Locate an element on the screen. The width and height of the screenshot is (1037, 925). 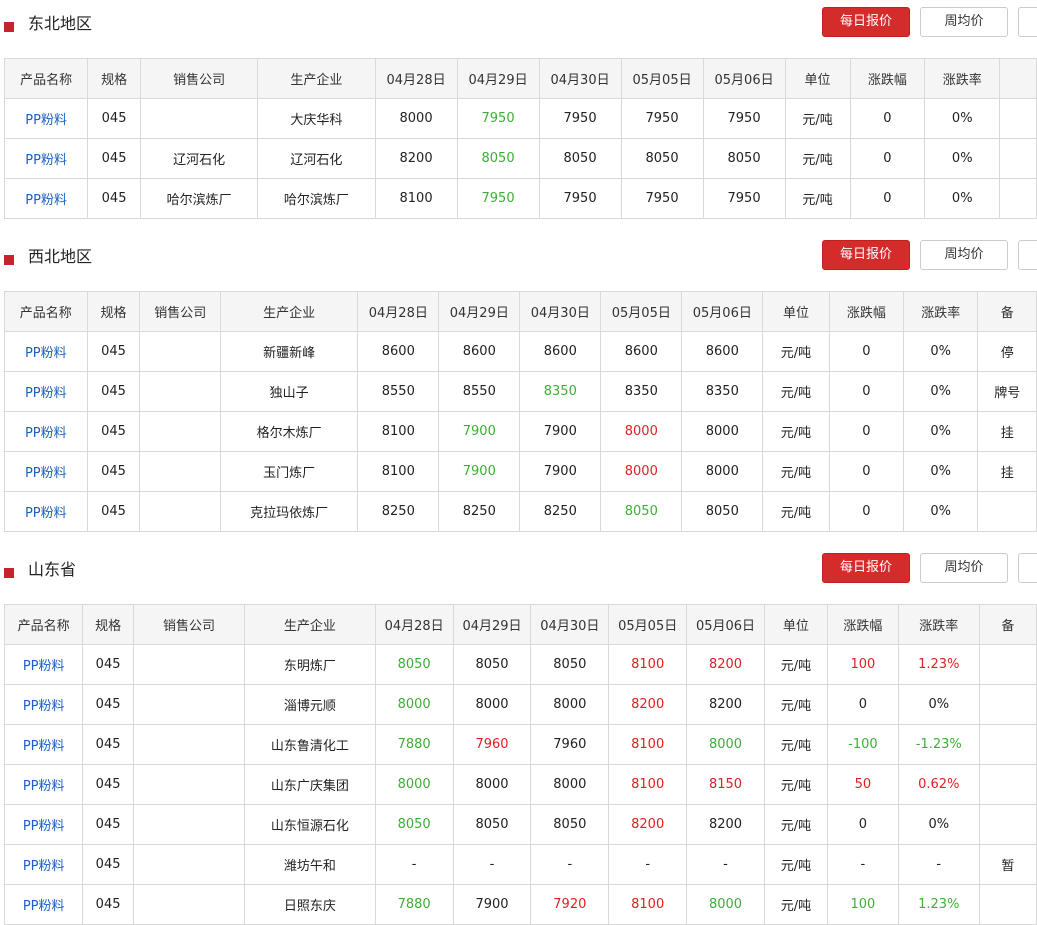
section-title: 西北地区 is located at coordinates (60, 256).